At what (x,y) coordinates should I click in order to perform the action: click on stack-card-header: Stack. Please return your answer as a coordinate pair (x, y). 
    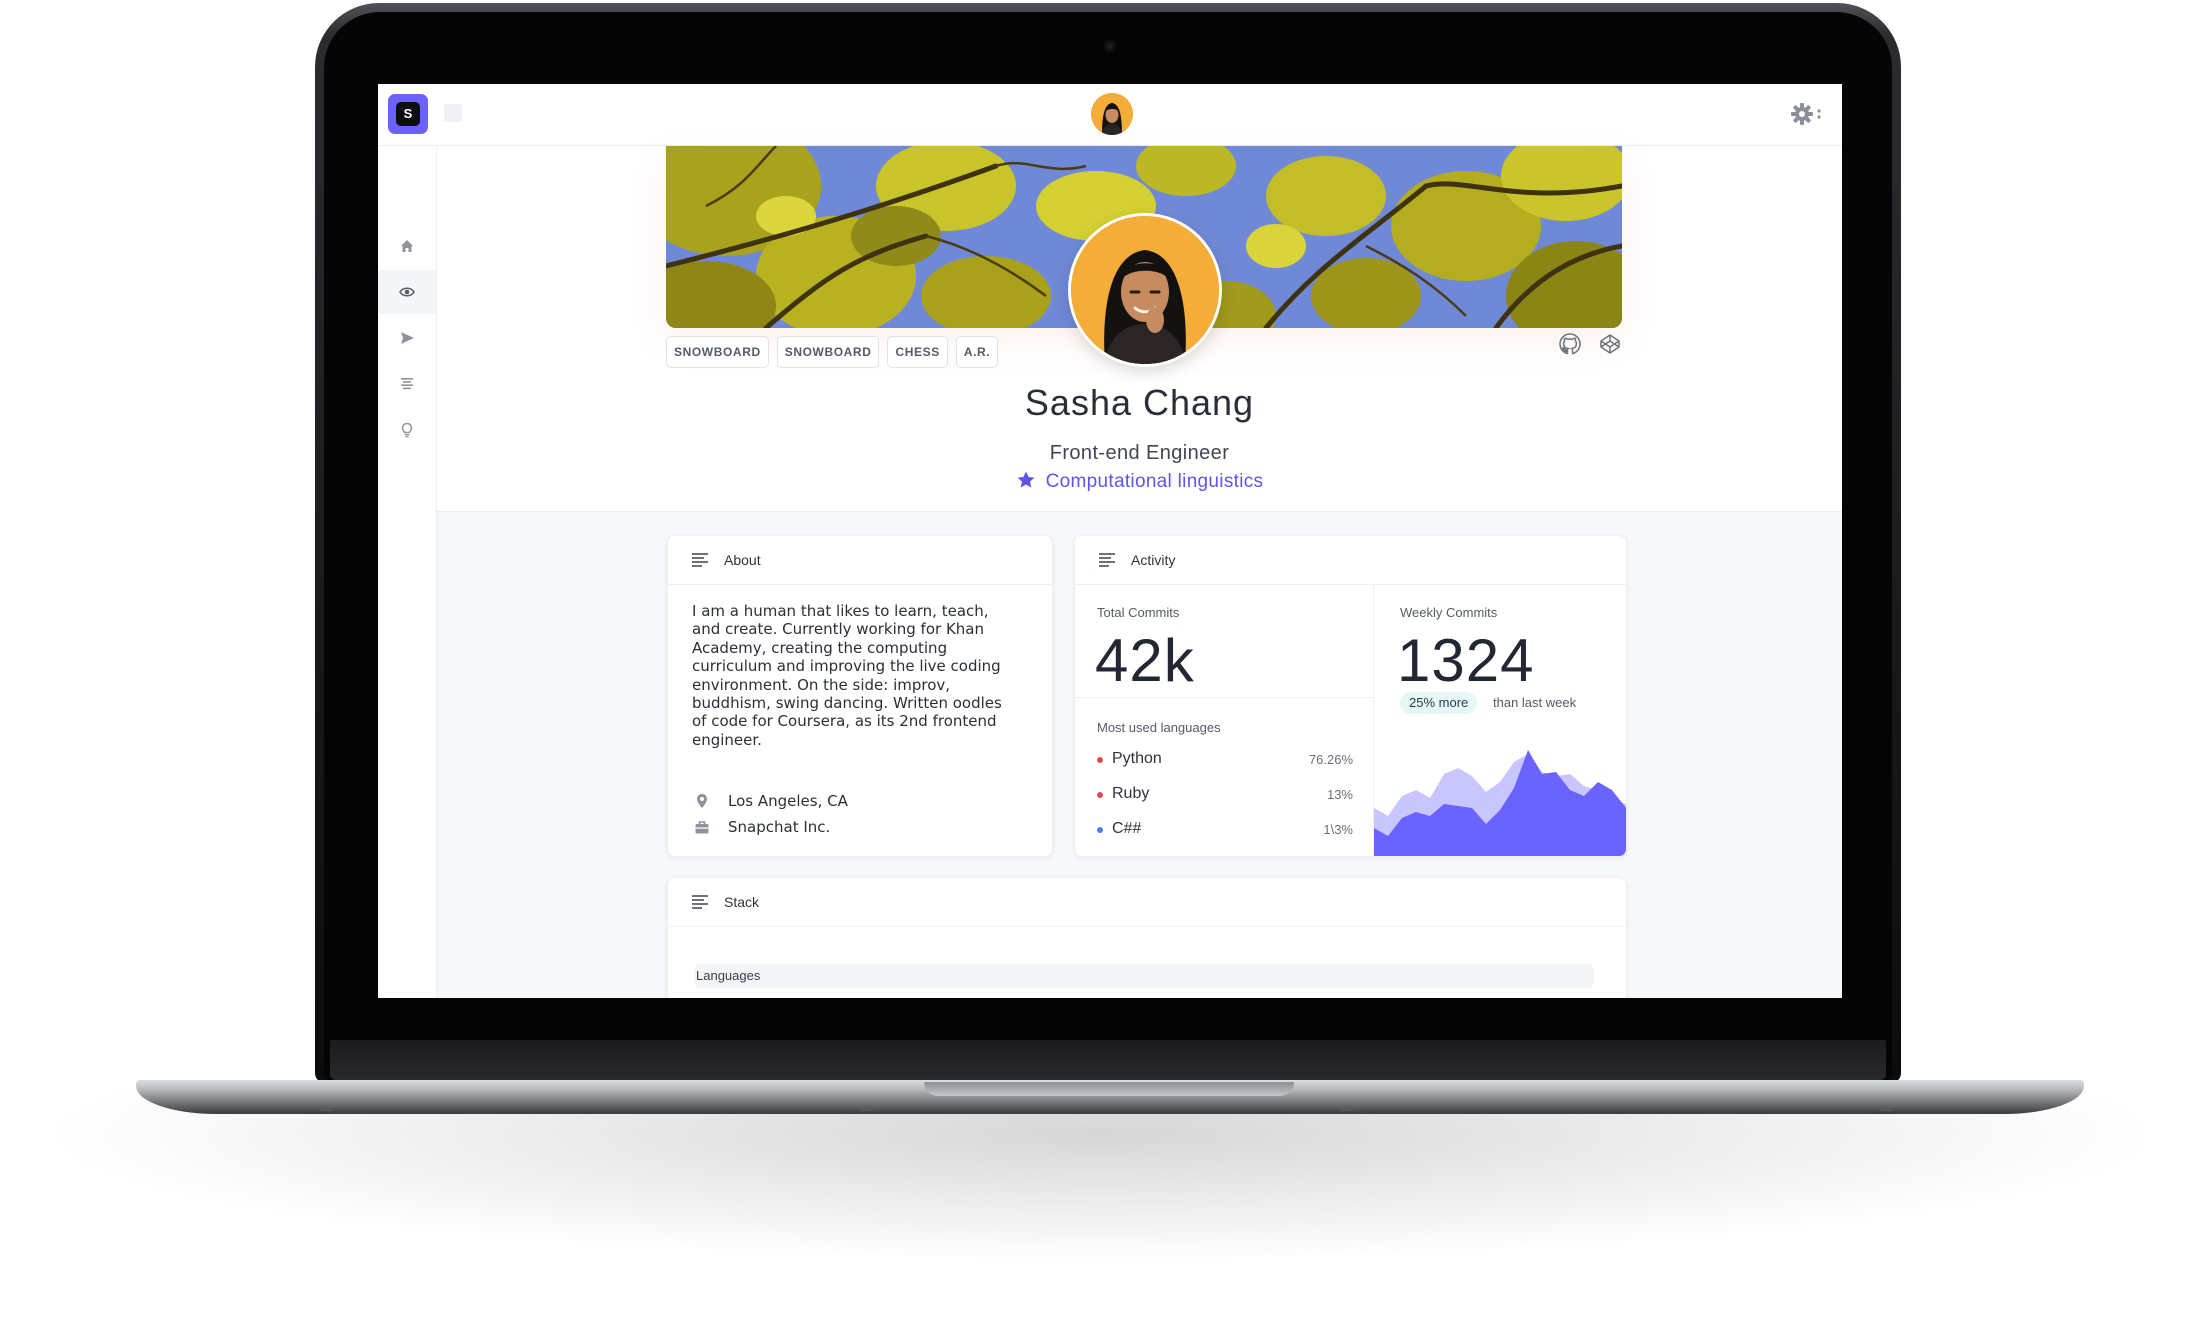
    Looking at the image, I should click on (1147, 902).